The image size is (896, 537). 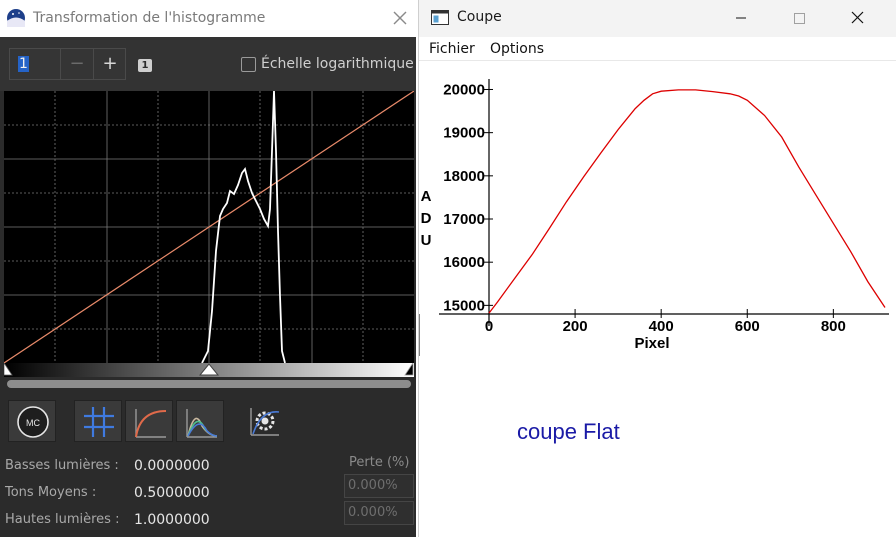 What do you see at coordinates (400, 18) in the screenshot?
I see `close-icon` at bounding box center [400, 18].